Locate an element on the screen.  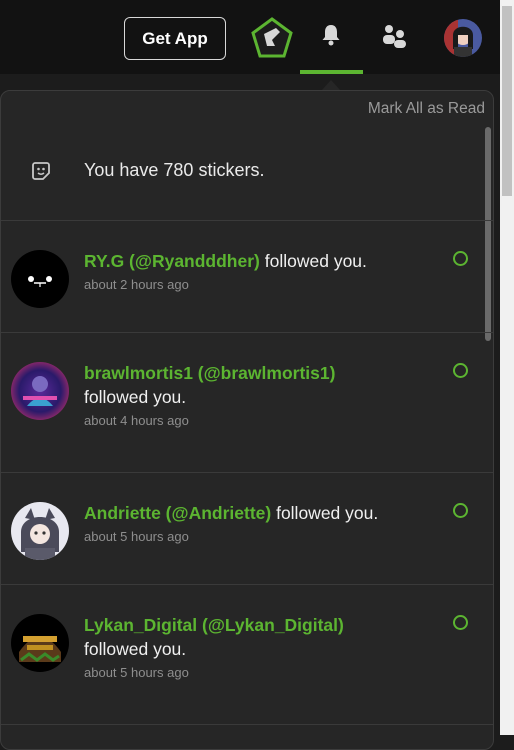
notification-username: Lykan_Digital (@Lykan_Digital) is located at coordinates (214, 625).